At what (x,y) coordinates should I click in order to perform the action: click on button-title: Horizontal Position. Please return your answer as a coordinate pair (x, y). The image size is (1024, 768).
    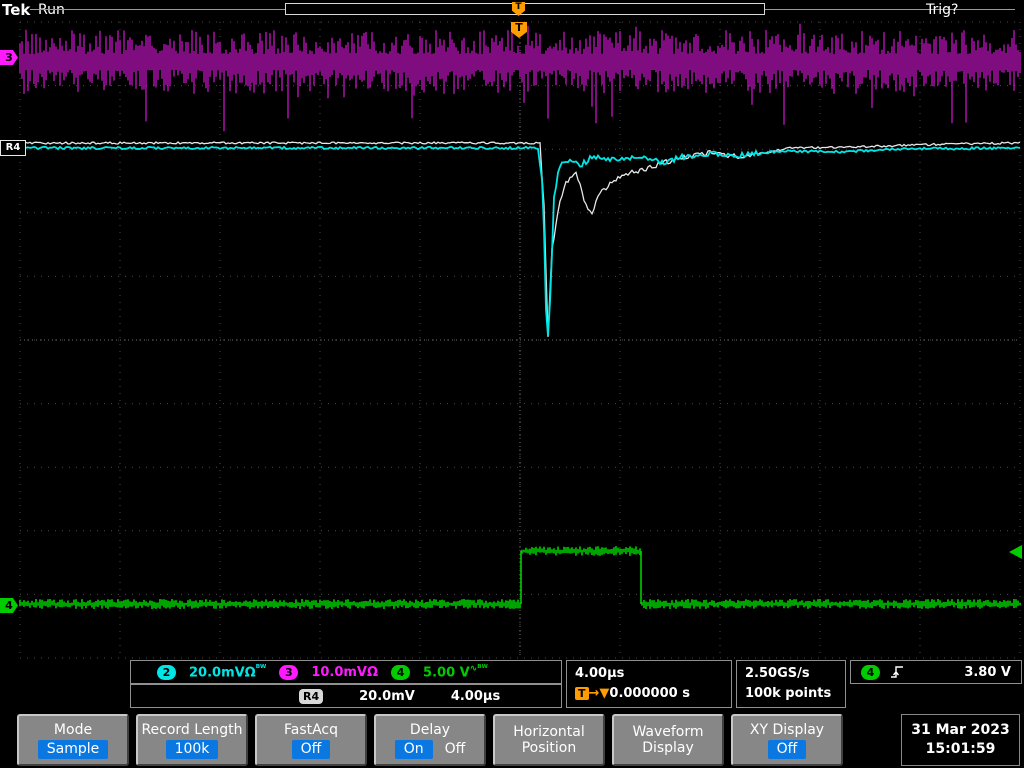
    Looking at the image, I should click on (549, 740).